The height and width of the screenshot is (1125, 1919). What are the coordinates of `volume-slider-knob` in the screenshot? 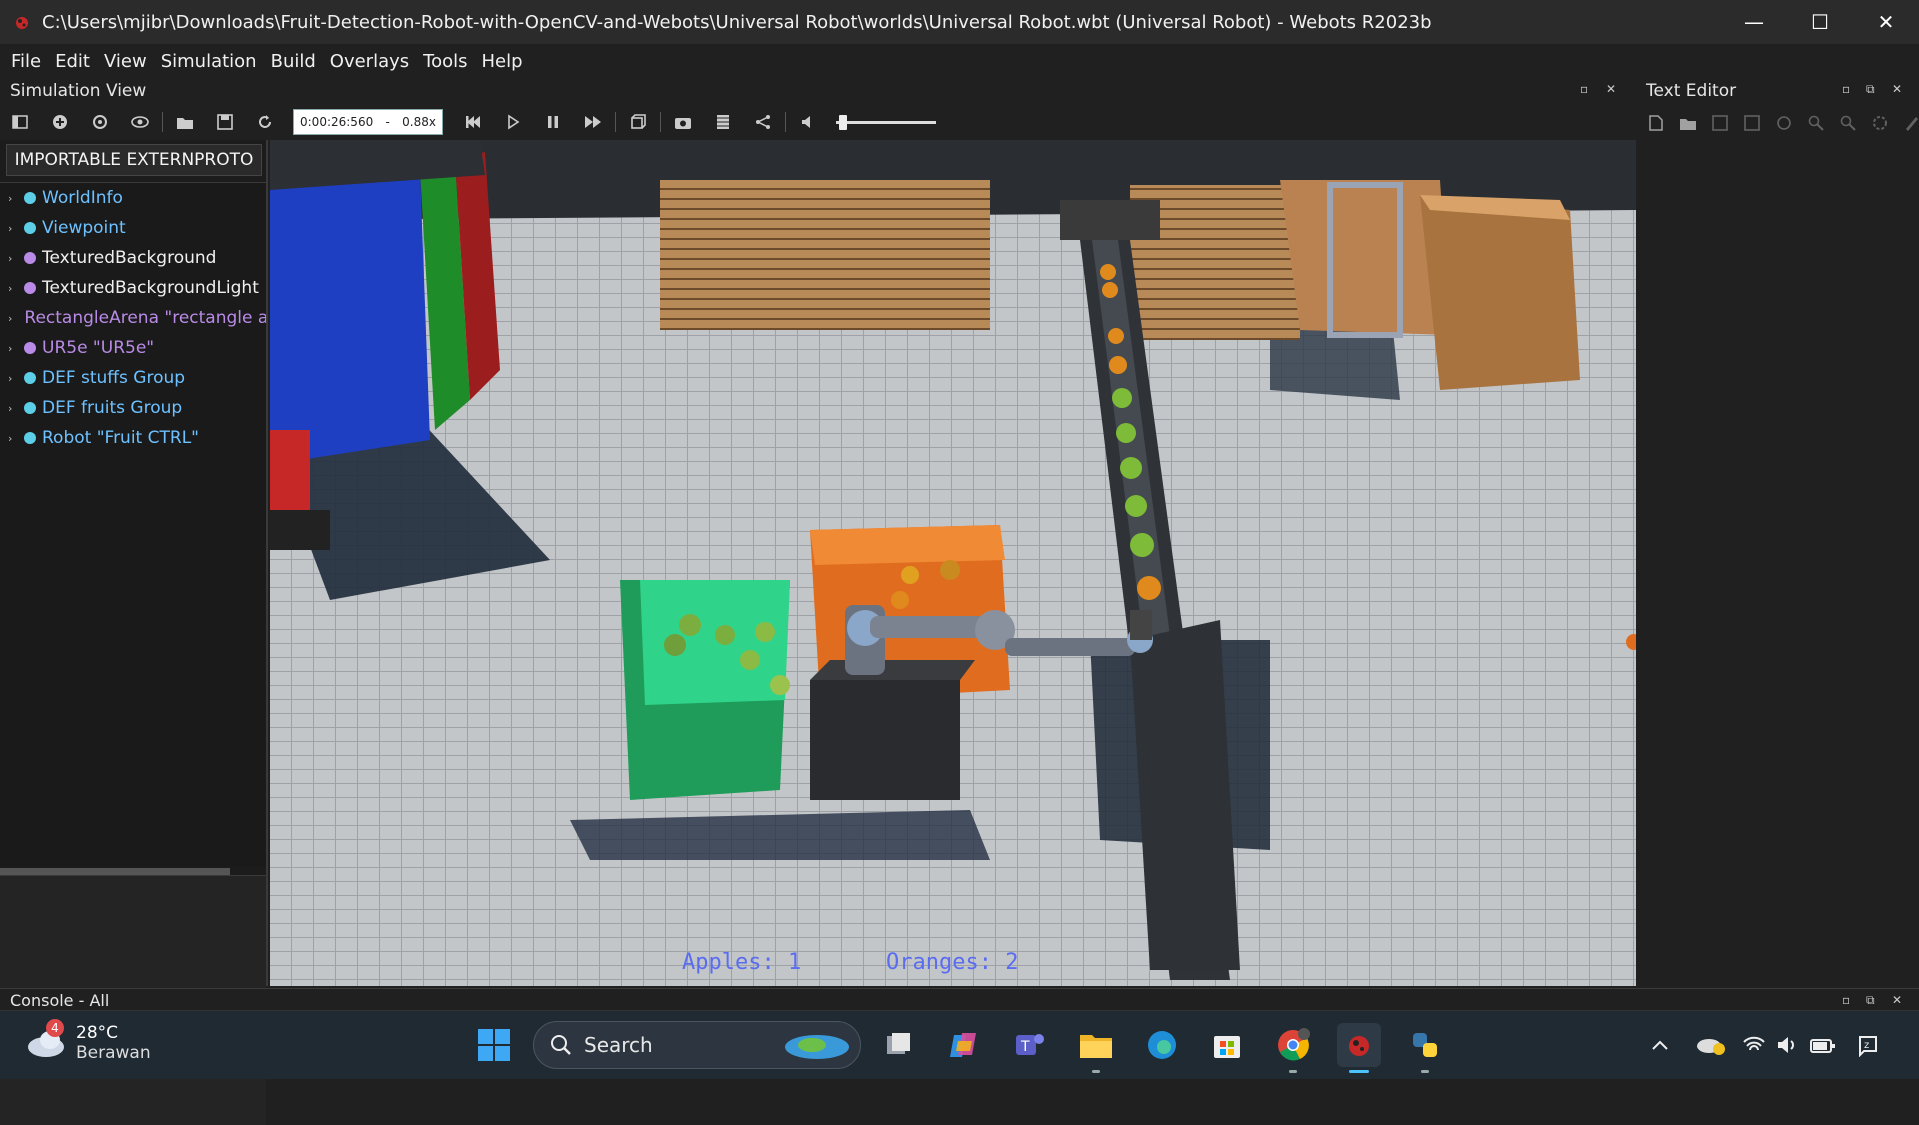 It's located at (843, 122).